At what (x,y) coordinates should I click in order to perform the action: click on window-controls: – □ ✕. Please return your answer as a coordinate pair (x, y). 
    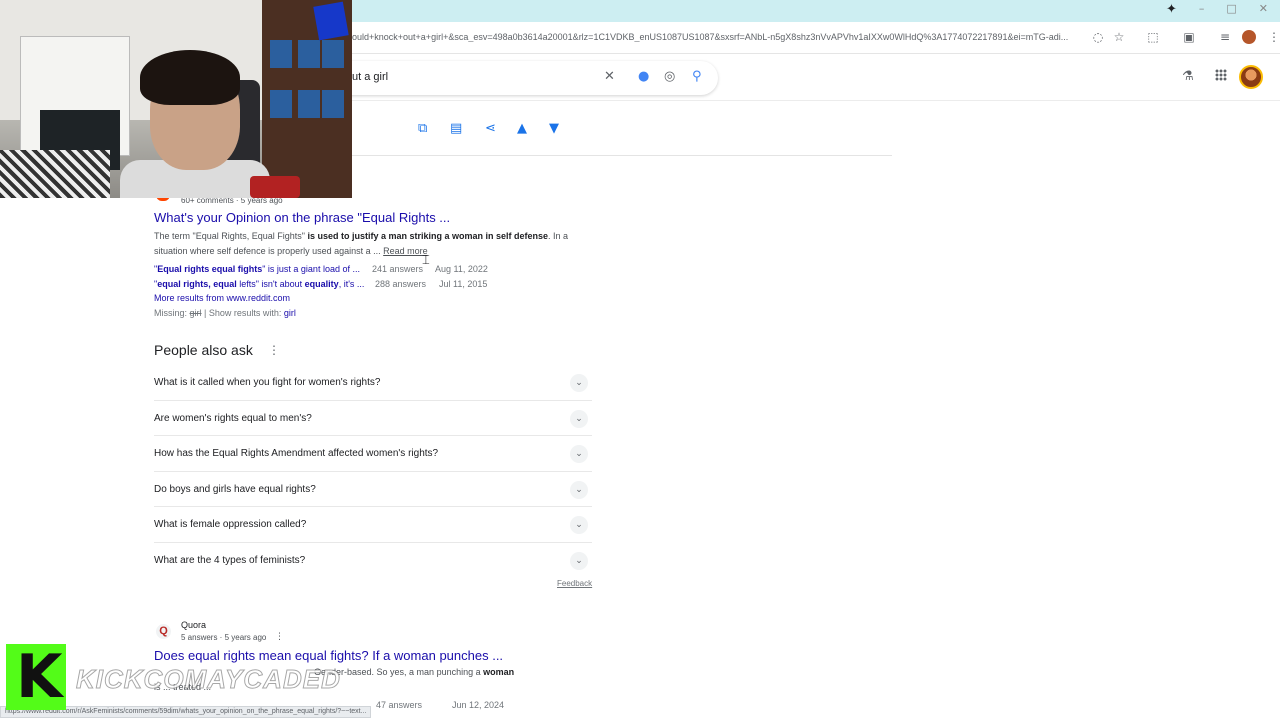
    Looking at the image, I should click on (1233, 8).